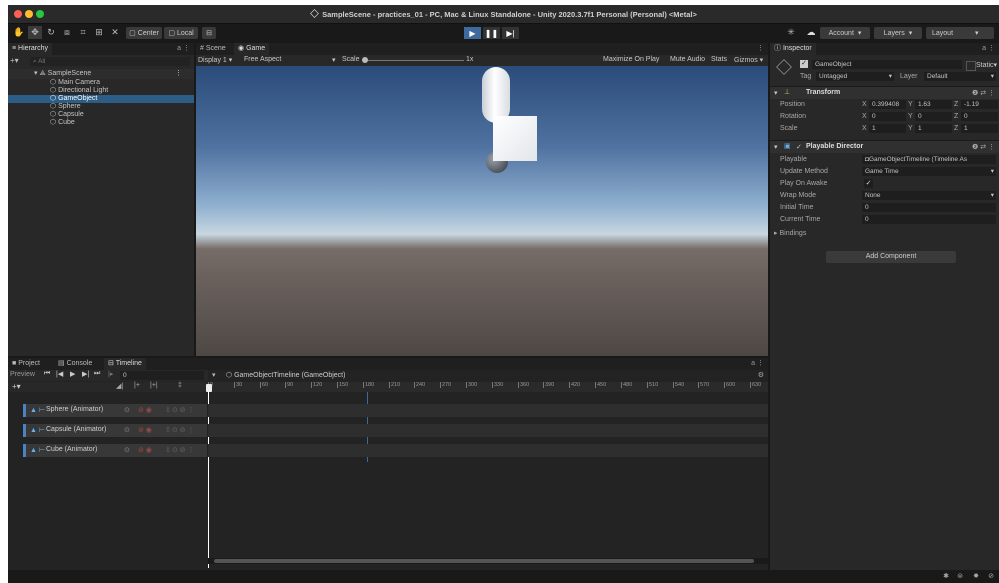 Image resolution: width=999 pixels, height=583 pixels. I want to click on custom-tool-icon: ✕, so click(115, 32).